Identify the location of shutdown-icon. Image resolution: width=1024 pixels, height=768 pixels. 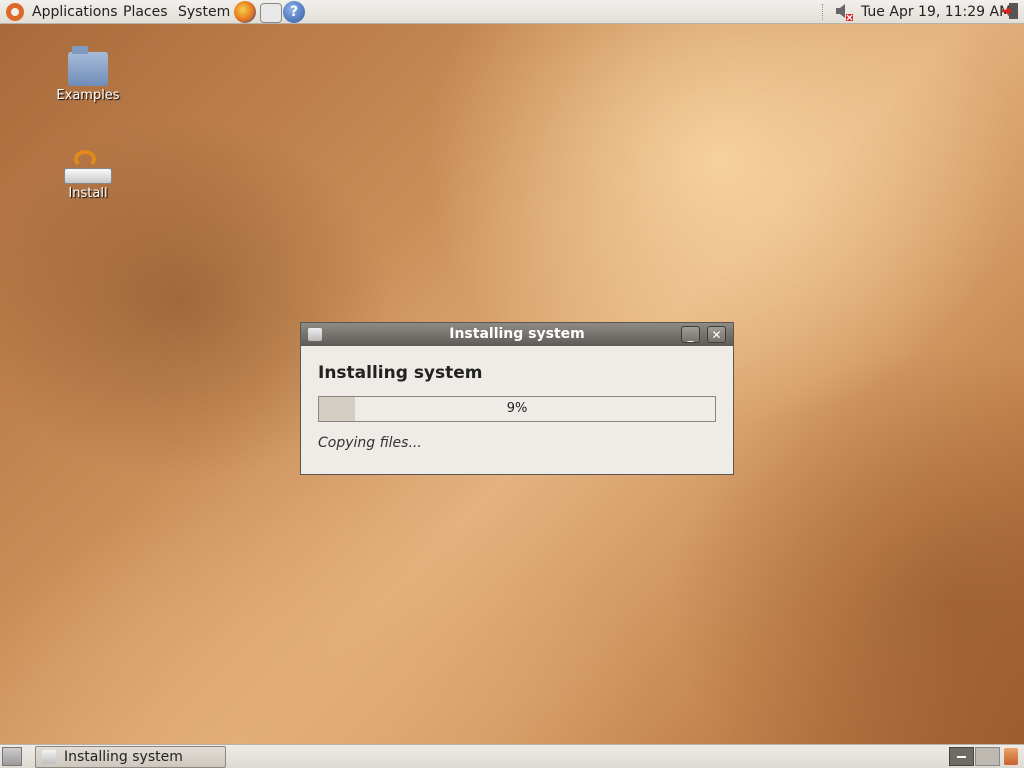
(1011, 12).